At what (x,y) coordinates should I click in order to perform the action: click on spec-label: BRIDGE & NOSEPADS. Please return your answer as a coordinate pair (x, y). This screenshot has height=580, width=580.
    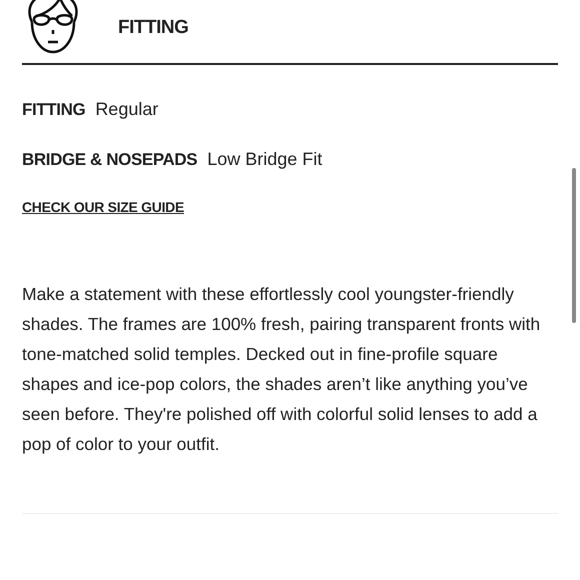
    Looking at the image, I should click on (110, 160).